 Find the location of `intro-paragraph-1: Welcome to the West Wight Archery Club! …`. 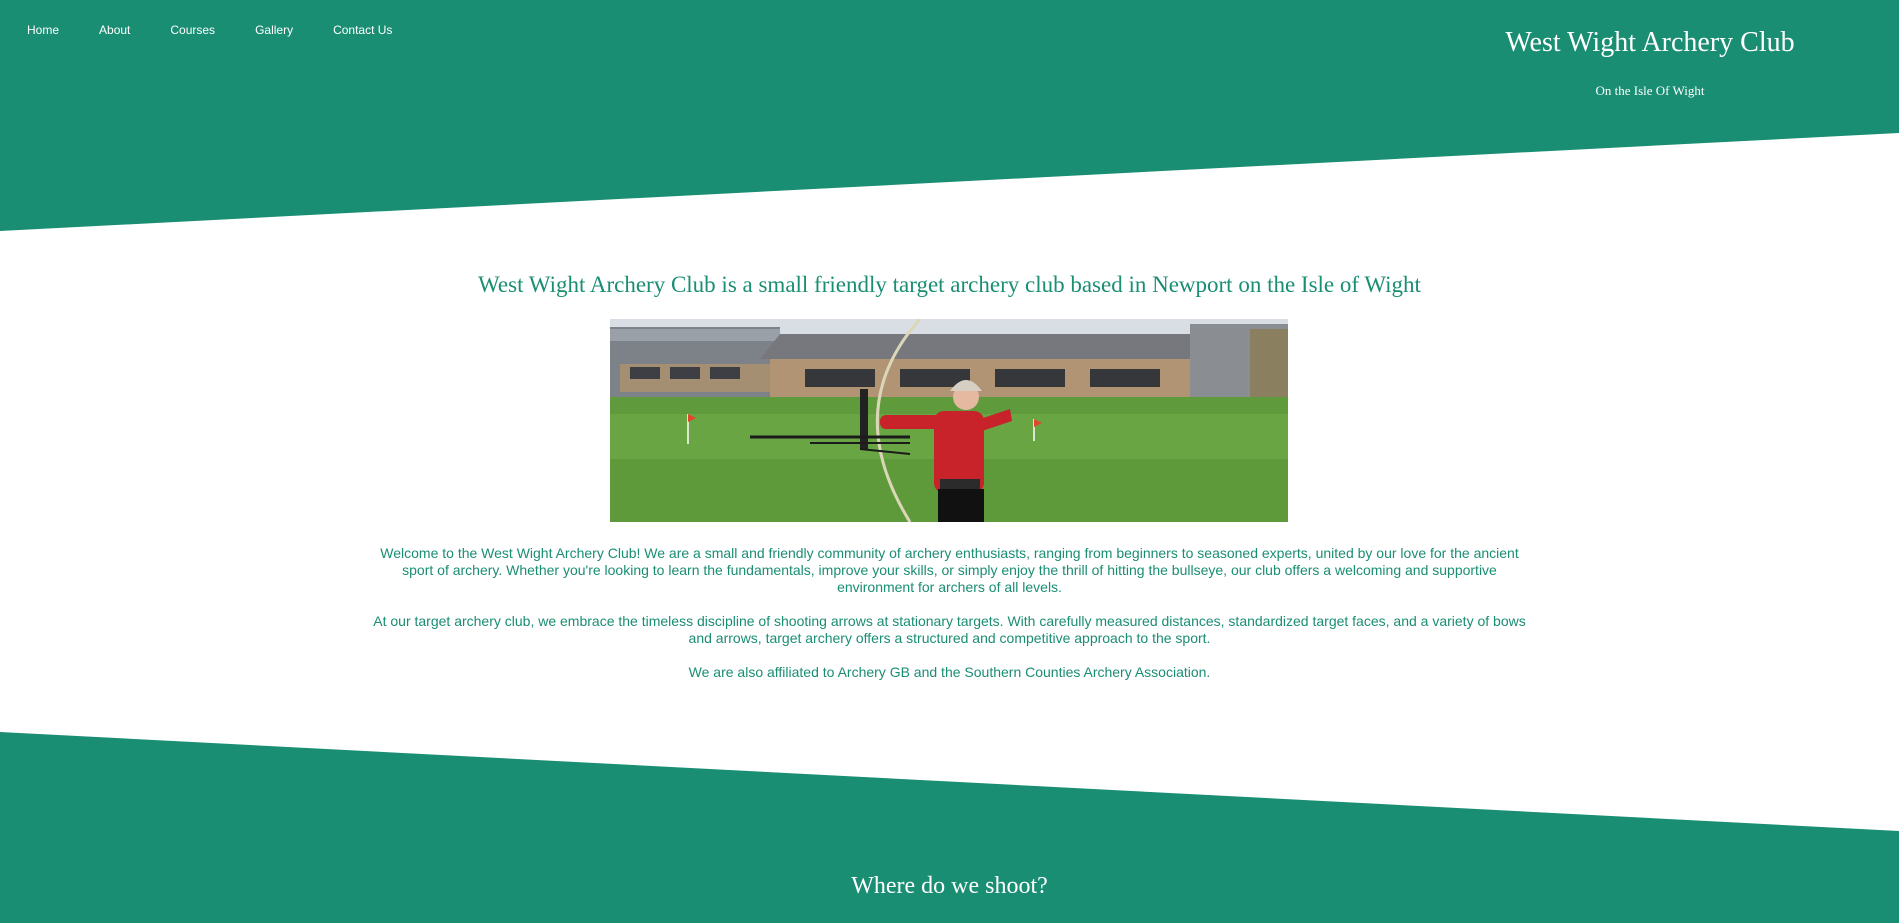

intro-paragraph-1: Welcome to the West Wight Archery Club! … is located at coordinates (949, 570).